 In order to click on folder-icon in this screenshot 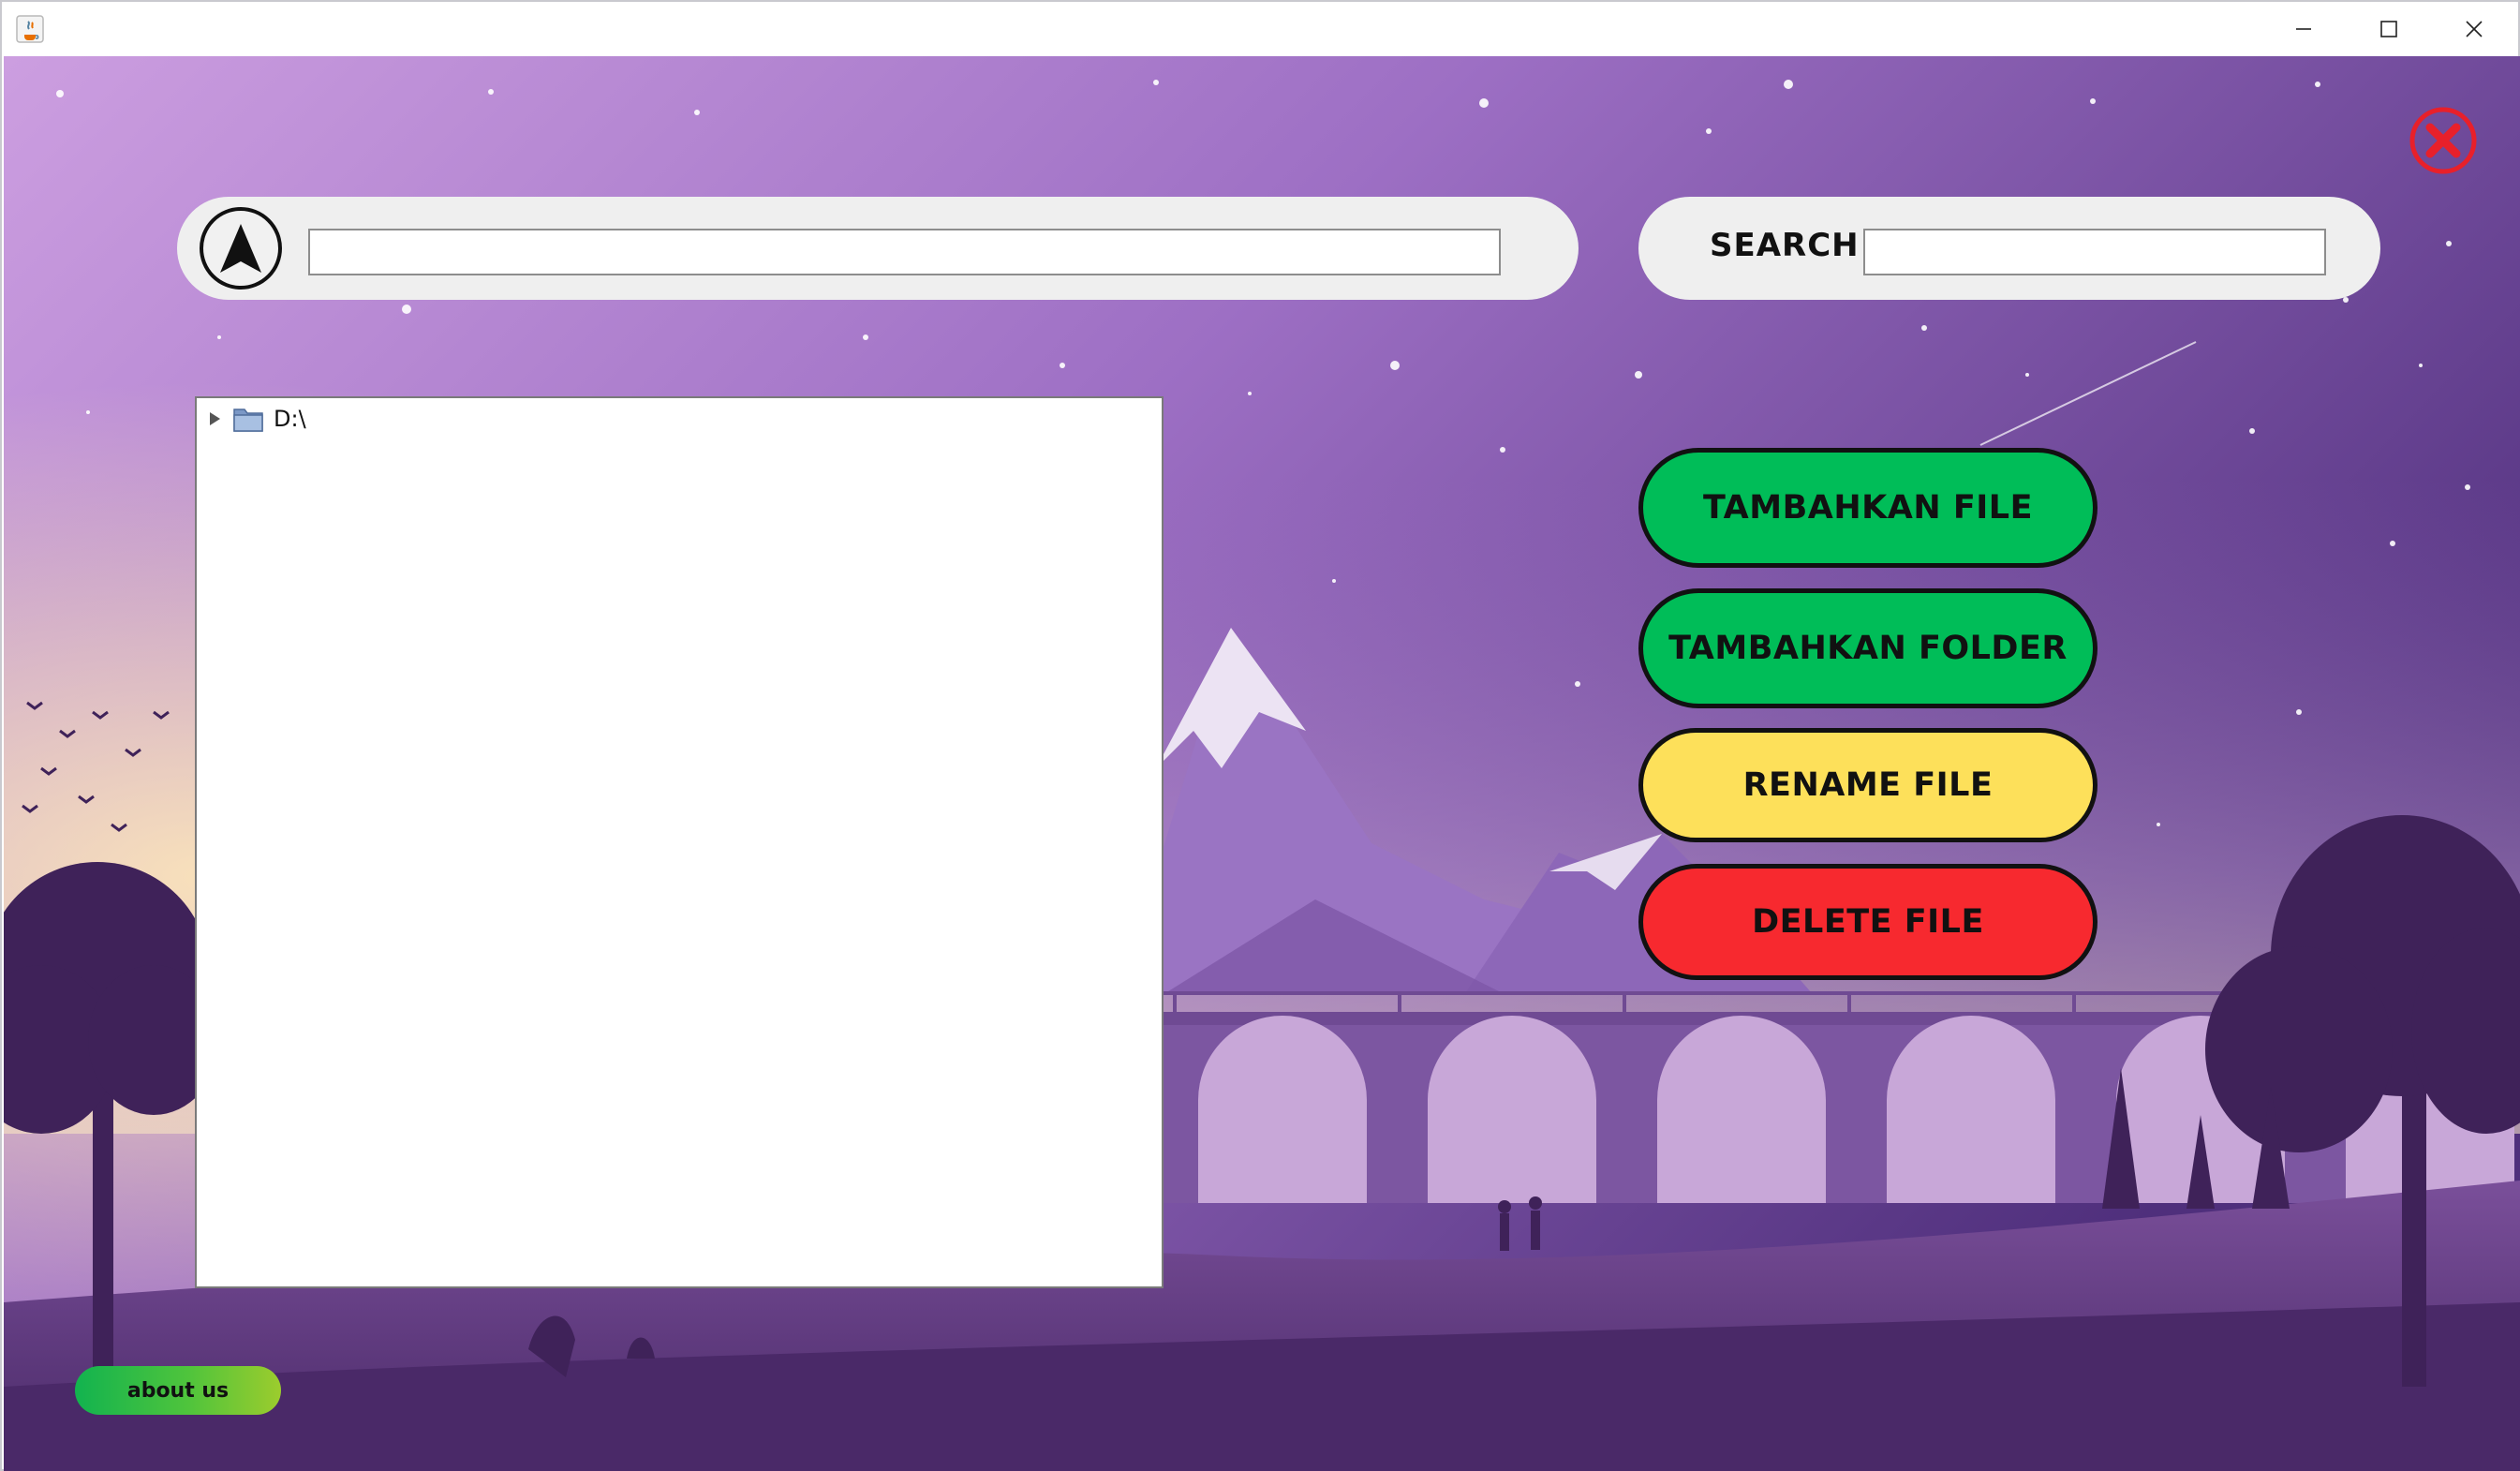, I will do `click(248, 421)`.